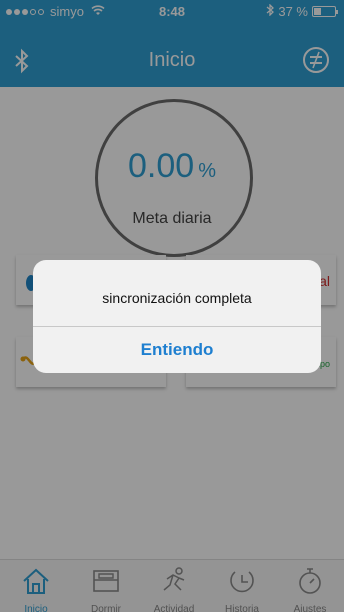 This screenshot has width=344, height=612. Describe the element at coordinates (177, 298) in the screenshot. I see `alert-message: sincronización completa` at that location.